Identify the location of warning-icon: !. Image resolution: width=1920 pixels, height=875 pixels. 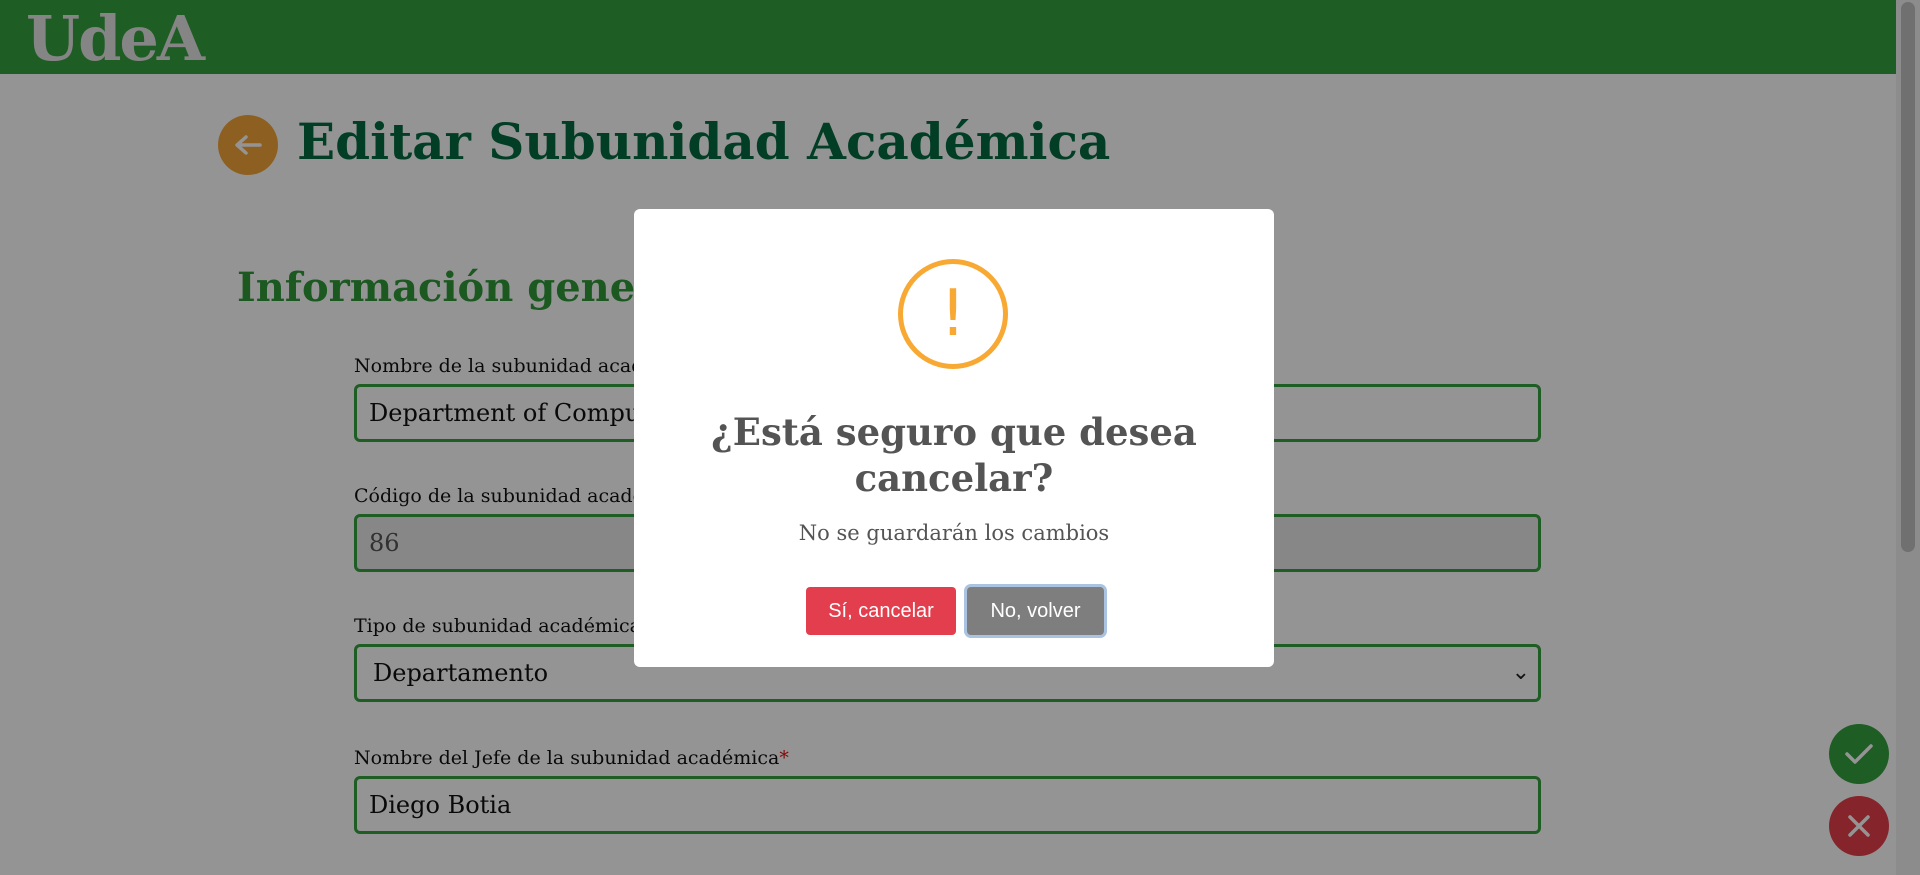
(953, 314).